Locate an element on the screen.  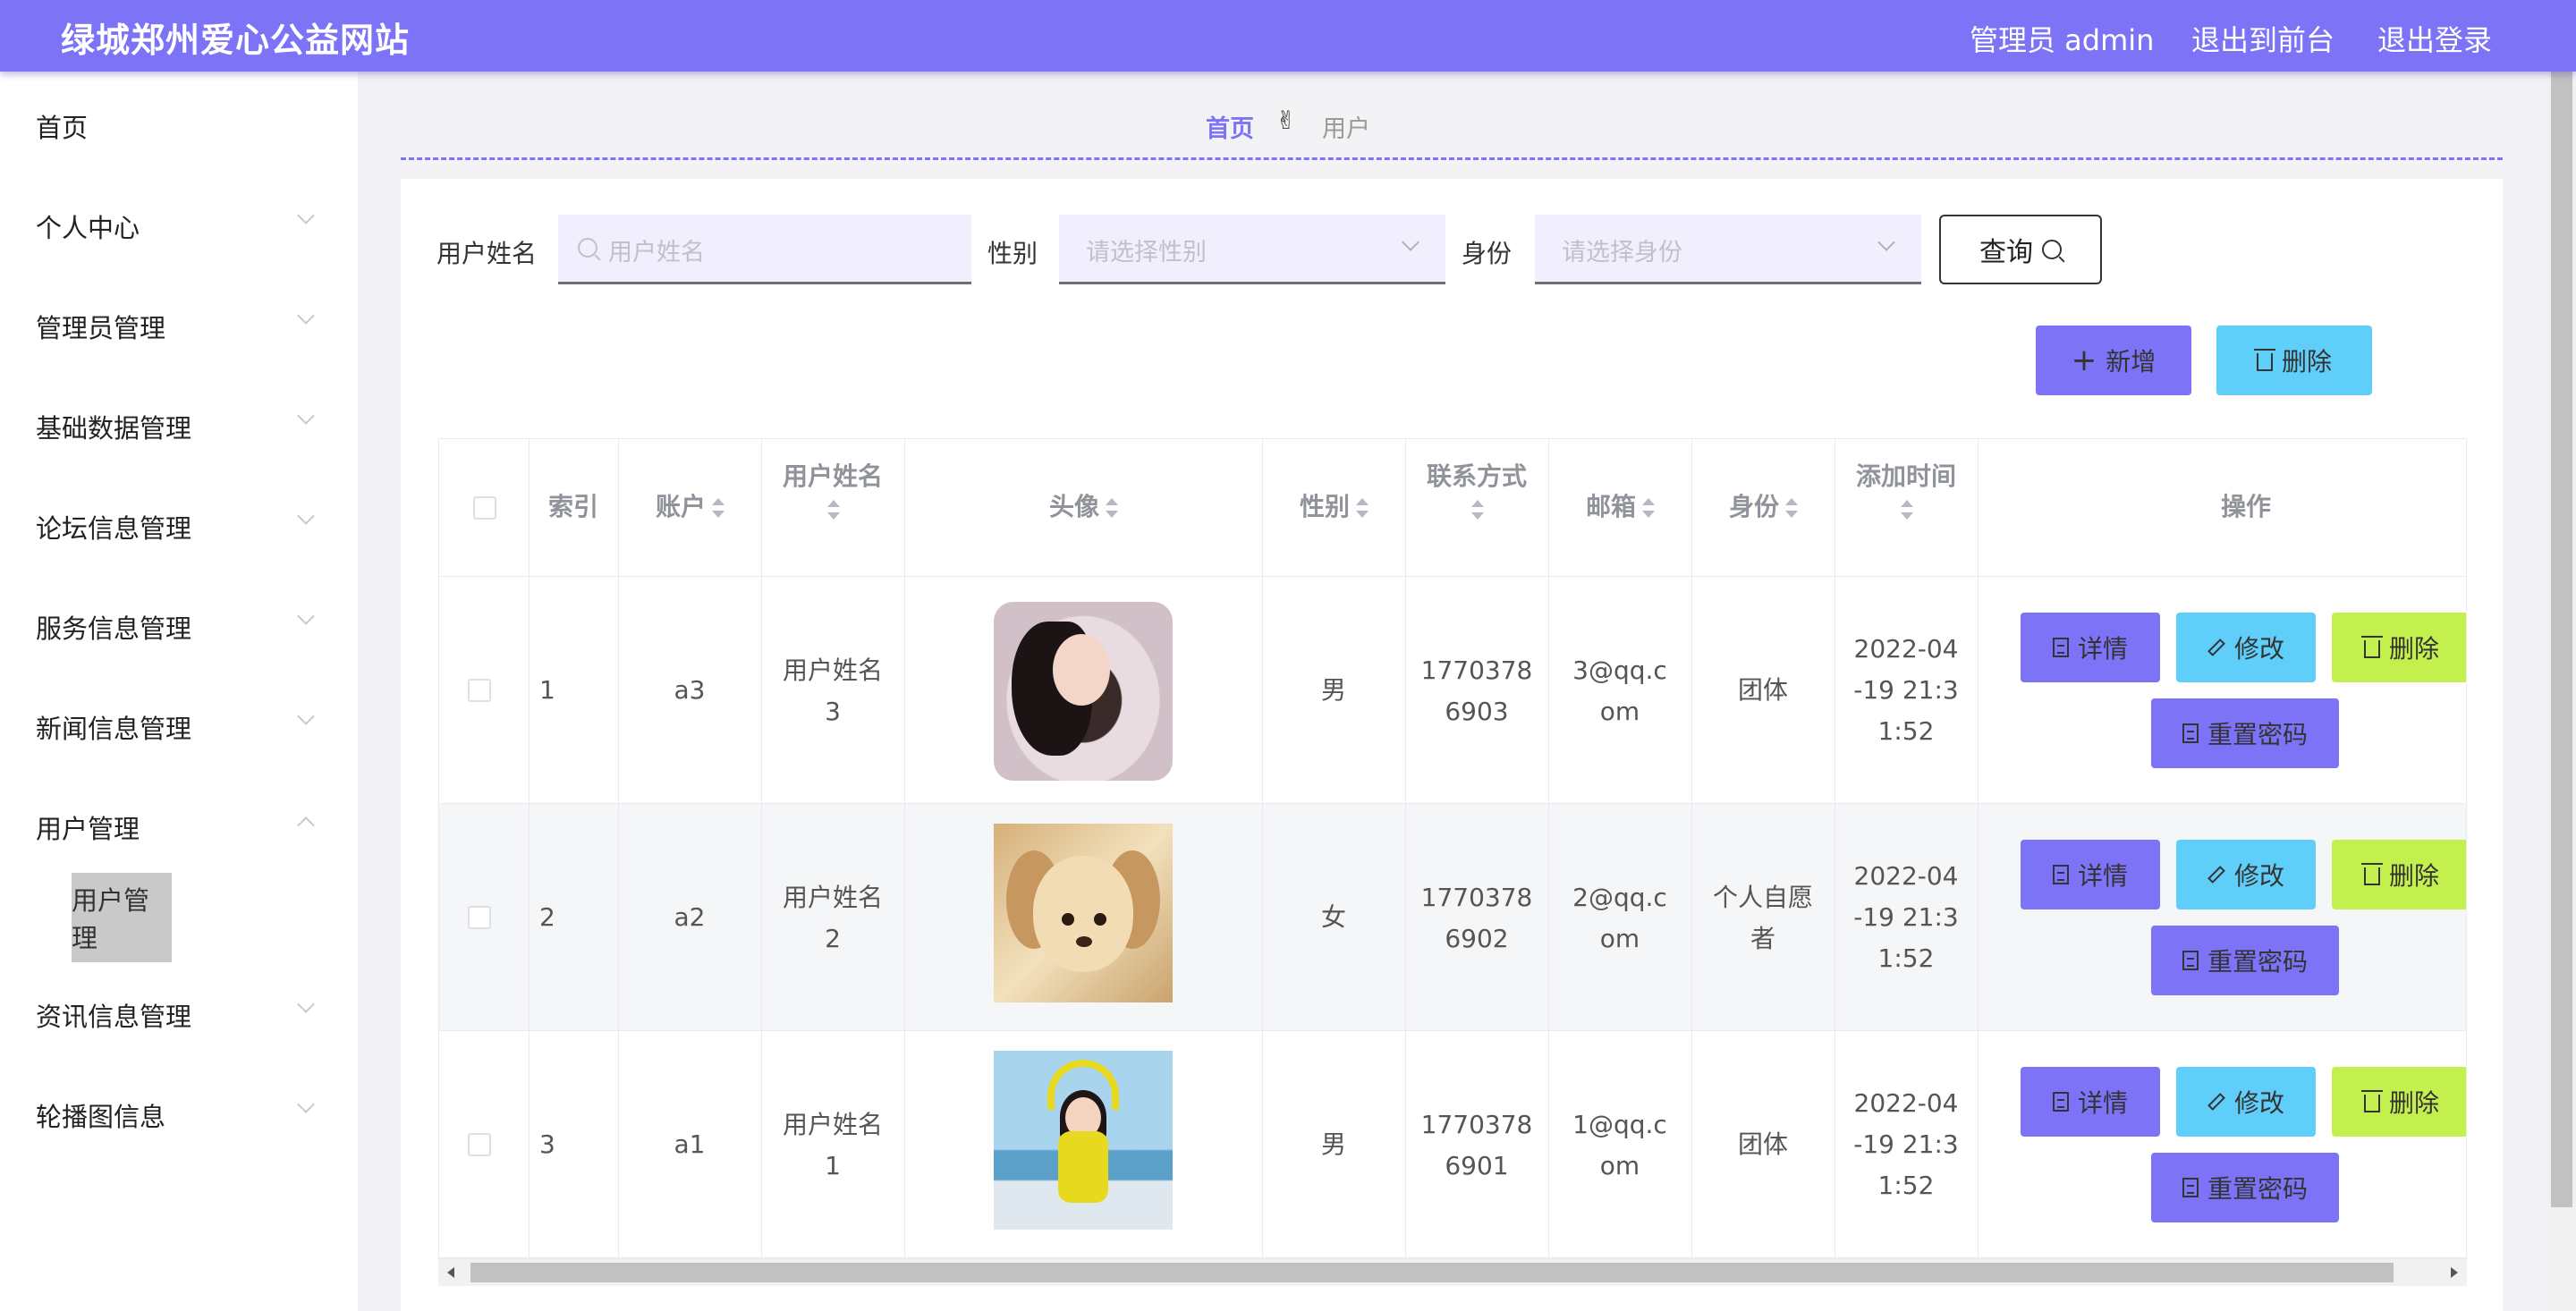
gender-select: 请选择性别 is located at coordinates (1252, 249).